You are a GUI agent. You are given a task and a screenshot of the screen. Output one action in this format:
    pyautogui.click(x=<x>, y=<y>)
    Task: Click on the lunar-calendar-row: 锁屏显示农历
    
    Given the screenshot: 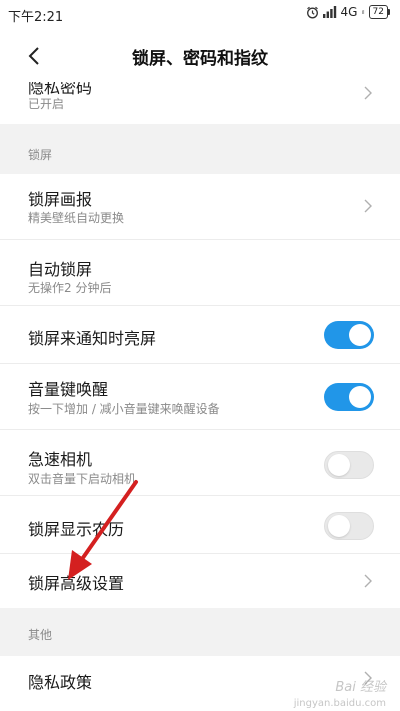 What is the action you would take?
    pyautogui.click(x=200, y=525)
    